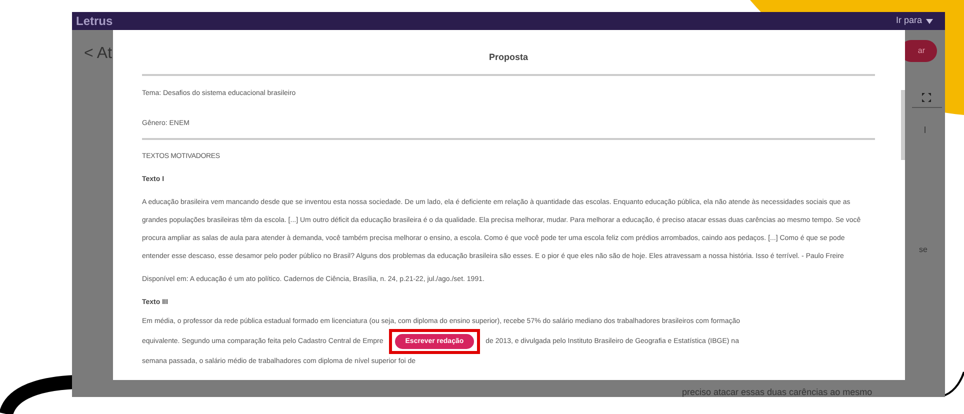 This screenshot has width=964, height=414. What do you see at coordinates (923, 250) in the screenshot?
I see `background-text: se` at bounding box center [923, 250].